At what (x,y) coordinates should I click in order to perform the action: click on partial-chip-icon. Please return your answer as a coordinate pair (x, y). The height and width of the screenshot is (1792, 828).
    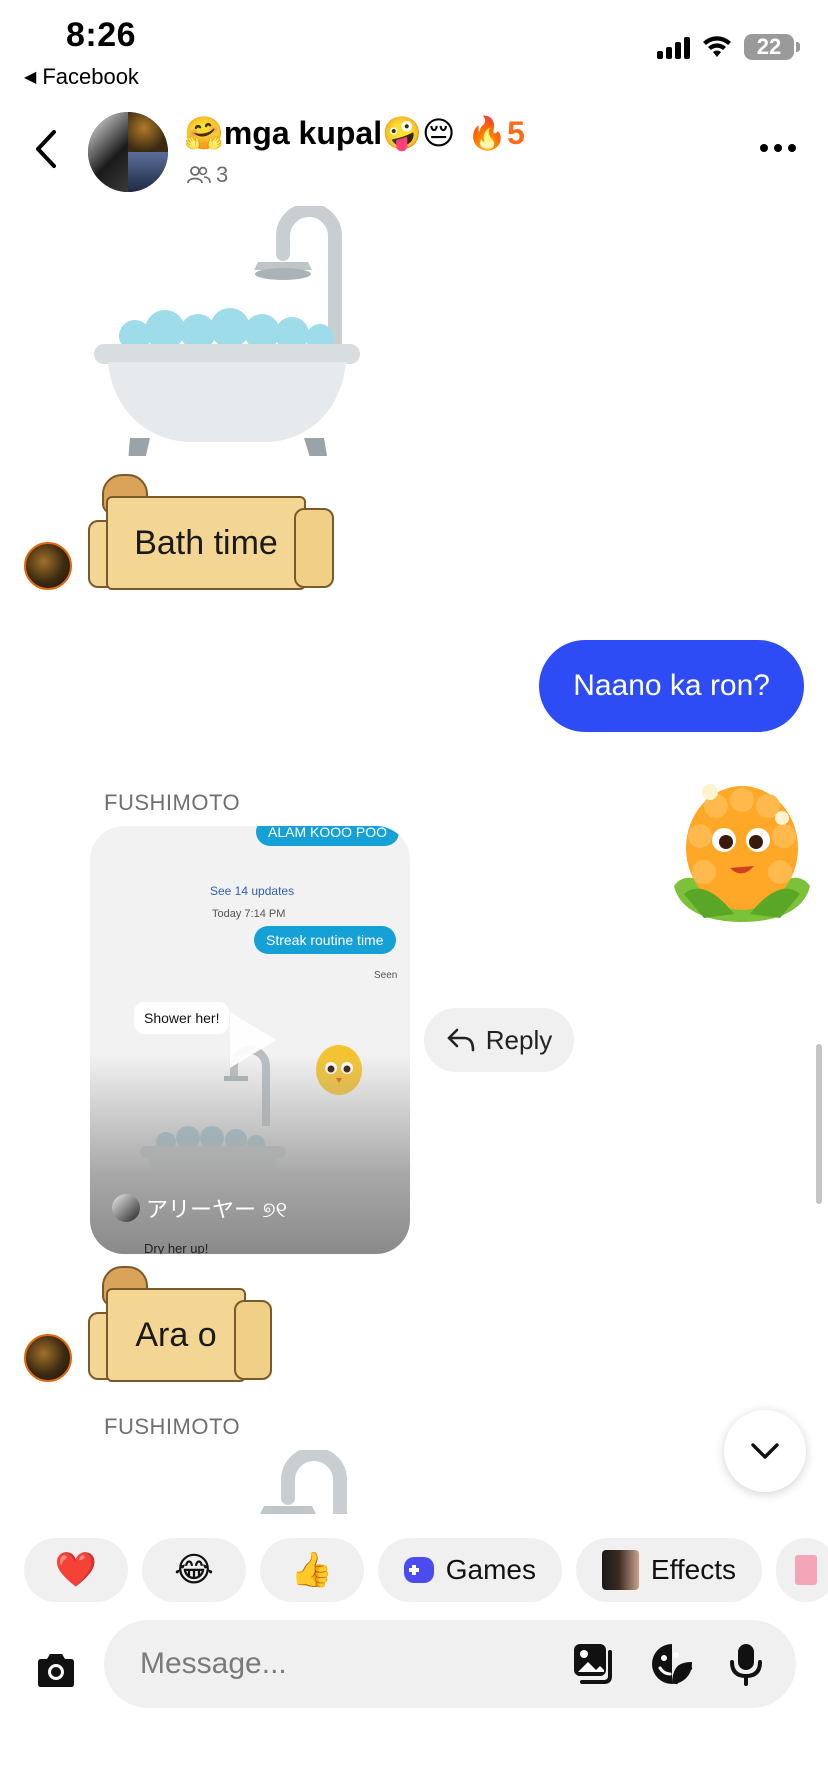
    Looking at the image, I should click on (806, 1570).